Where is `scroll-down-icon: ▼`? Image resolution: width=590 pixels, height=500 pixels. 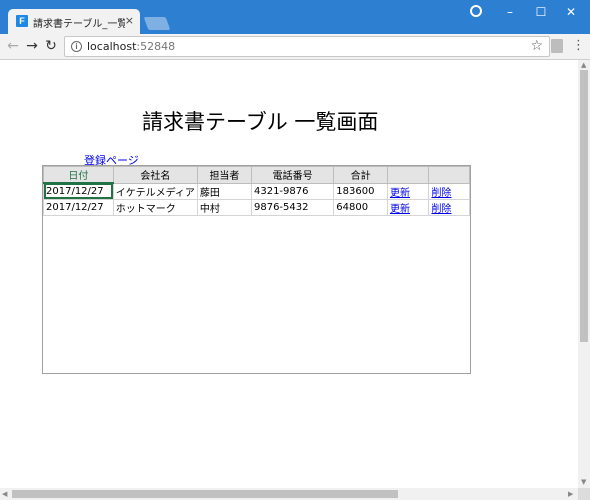
scroll-down-icon: ▼ is located at coordinates (583, 482).